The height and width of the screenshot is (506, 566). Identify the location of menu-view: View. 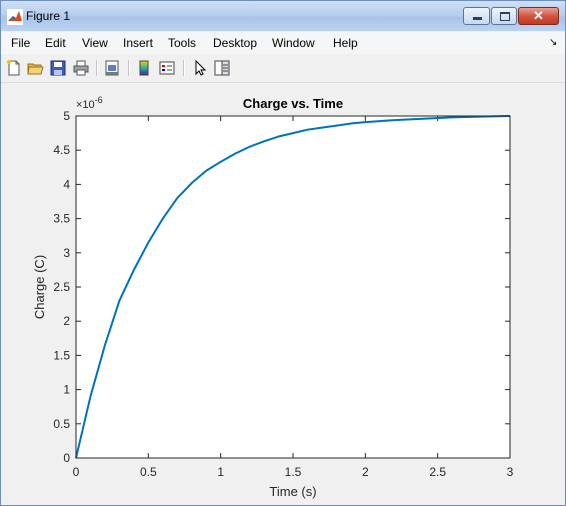
(95, 43).